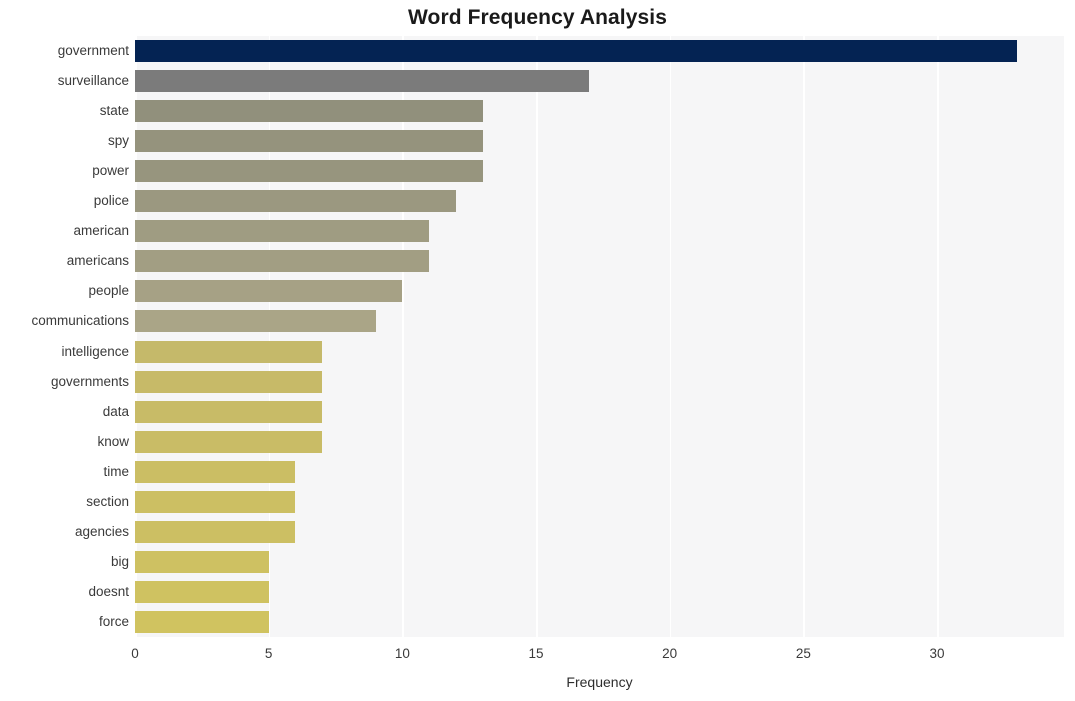  Describe the element at coordinates (309, 171) in the screenshot. I see `bar-power` at that location.